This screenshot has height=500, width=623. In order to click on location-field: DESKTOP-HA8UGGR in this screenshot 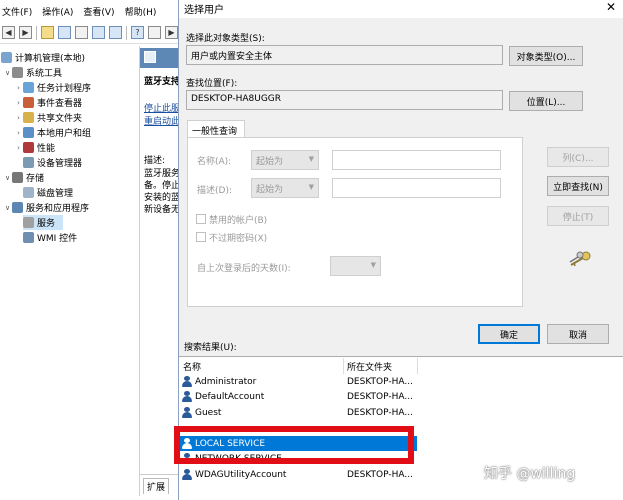, I will do `click(344, 100)`.